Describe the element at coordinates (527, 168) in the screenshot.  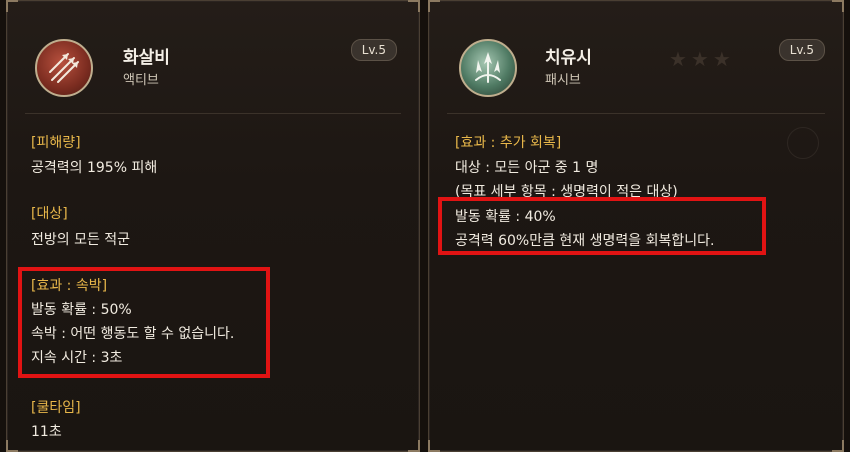
I see `heal-target: 대상 : 모든 아군 중 1 명` at that location.